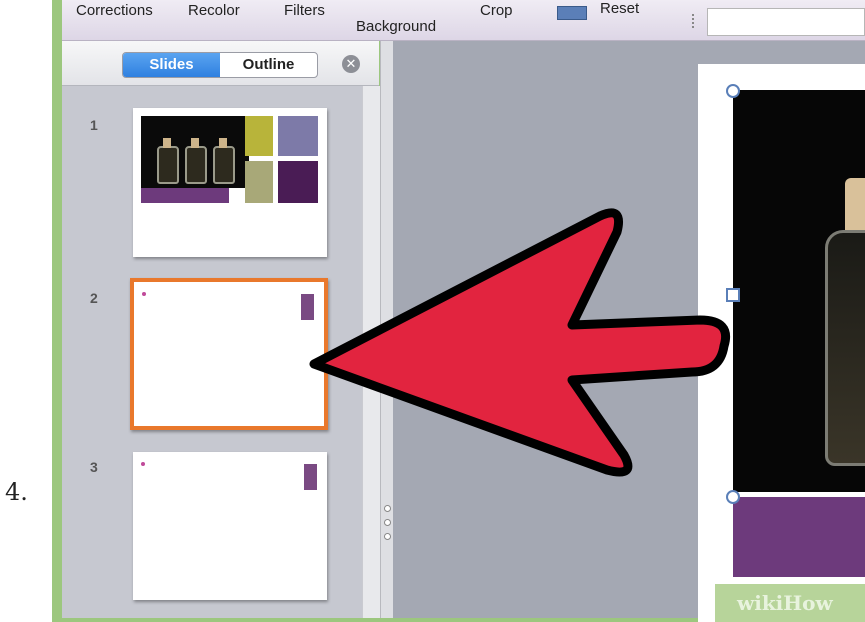  What do you see at coordinates (790, 603) in the screenshot?
I see `wikihow-watermark: wikiHow` at bounding box center [790, 603].